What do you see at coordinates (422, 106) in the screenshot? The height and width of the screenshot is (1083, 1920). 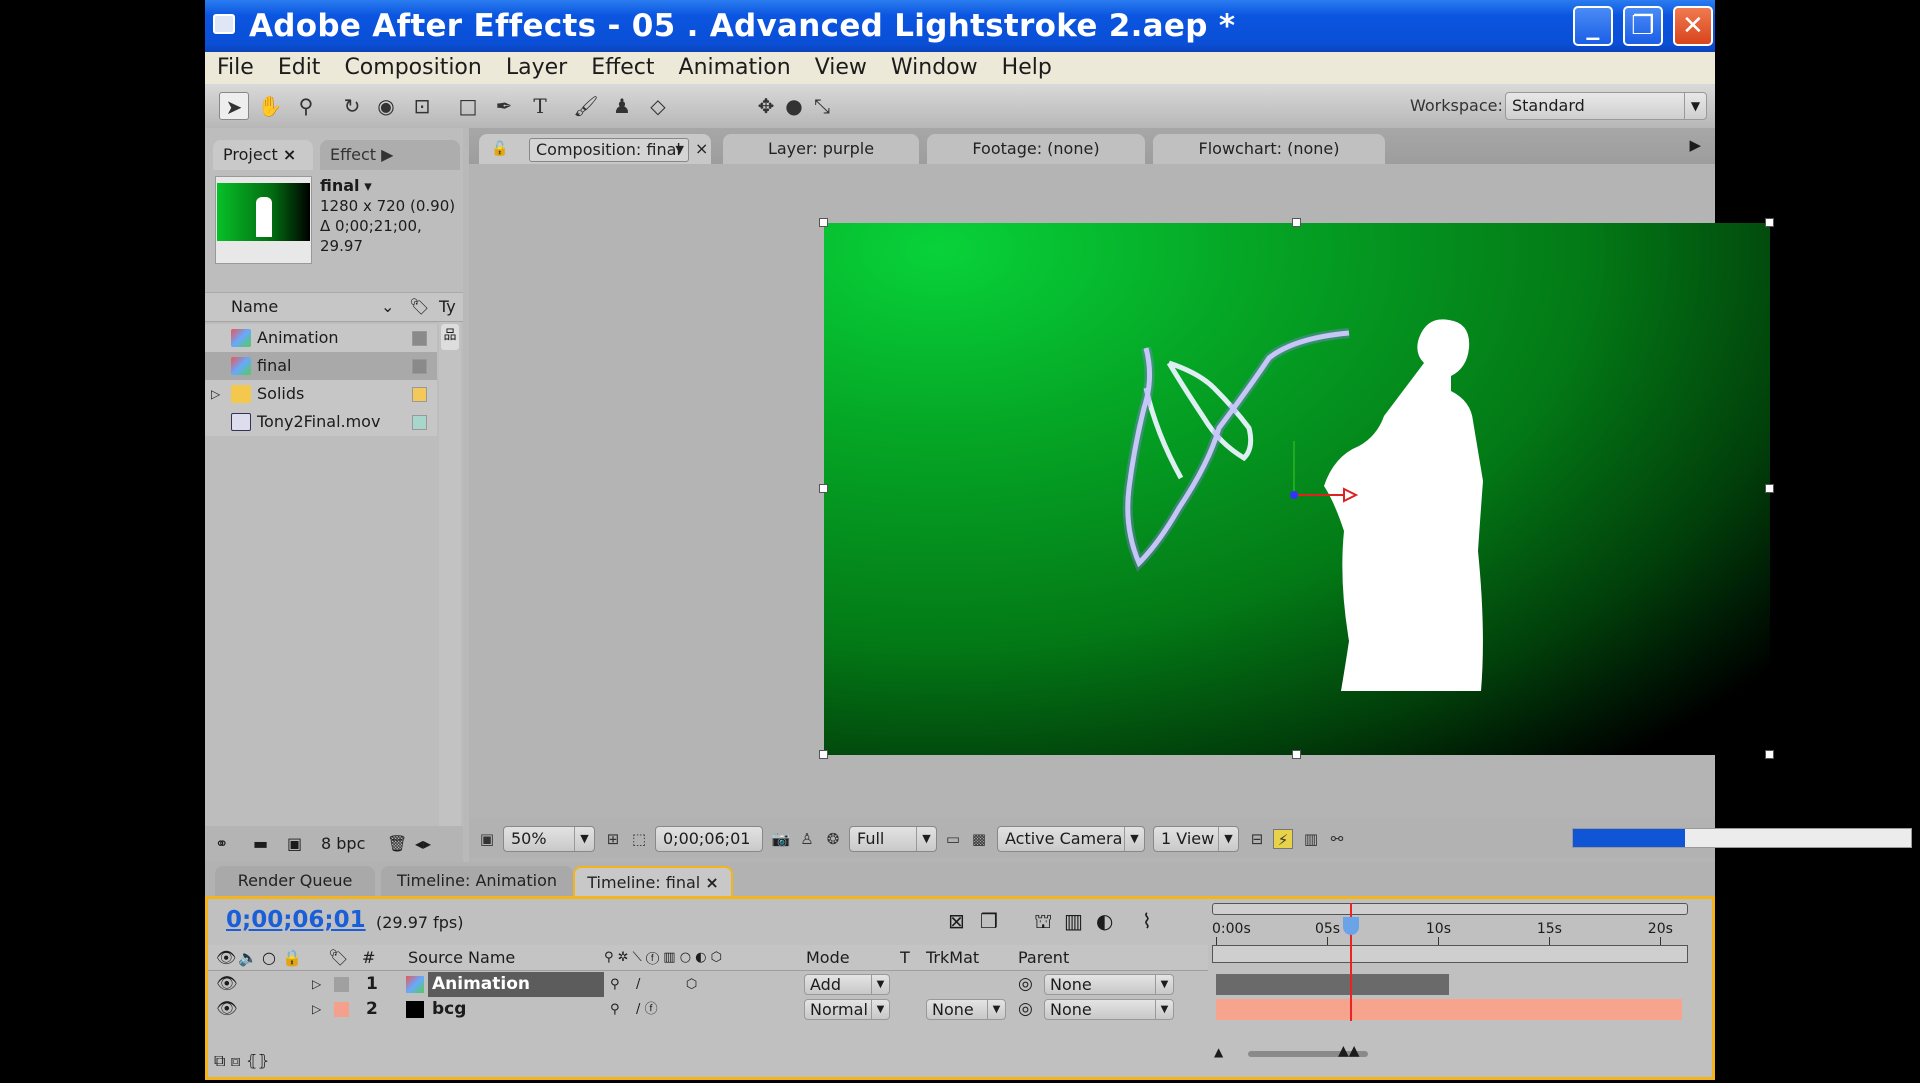 I see `pan-behind-tool-icon: ⊡` at bounding box center [422, 106].